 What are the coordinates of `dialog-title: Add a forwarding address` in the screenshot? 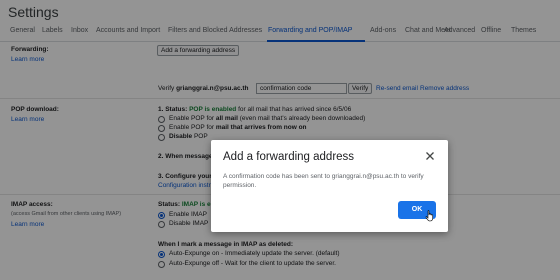 It's located at (289, 157).